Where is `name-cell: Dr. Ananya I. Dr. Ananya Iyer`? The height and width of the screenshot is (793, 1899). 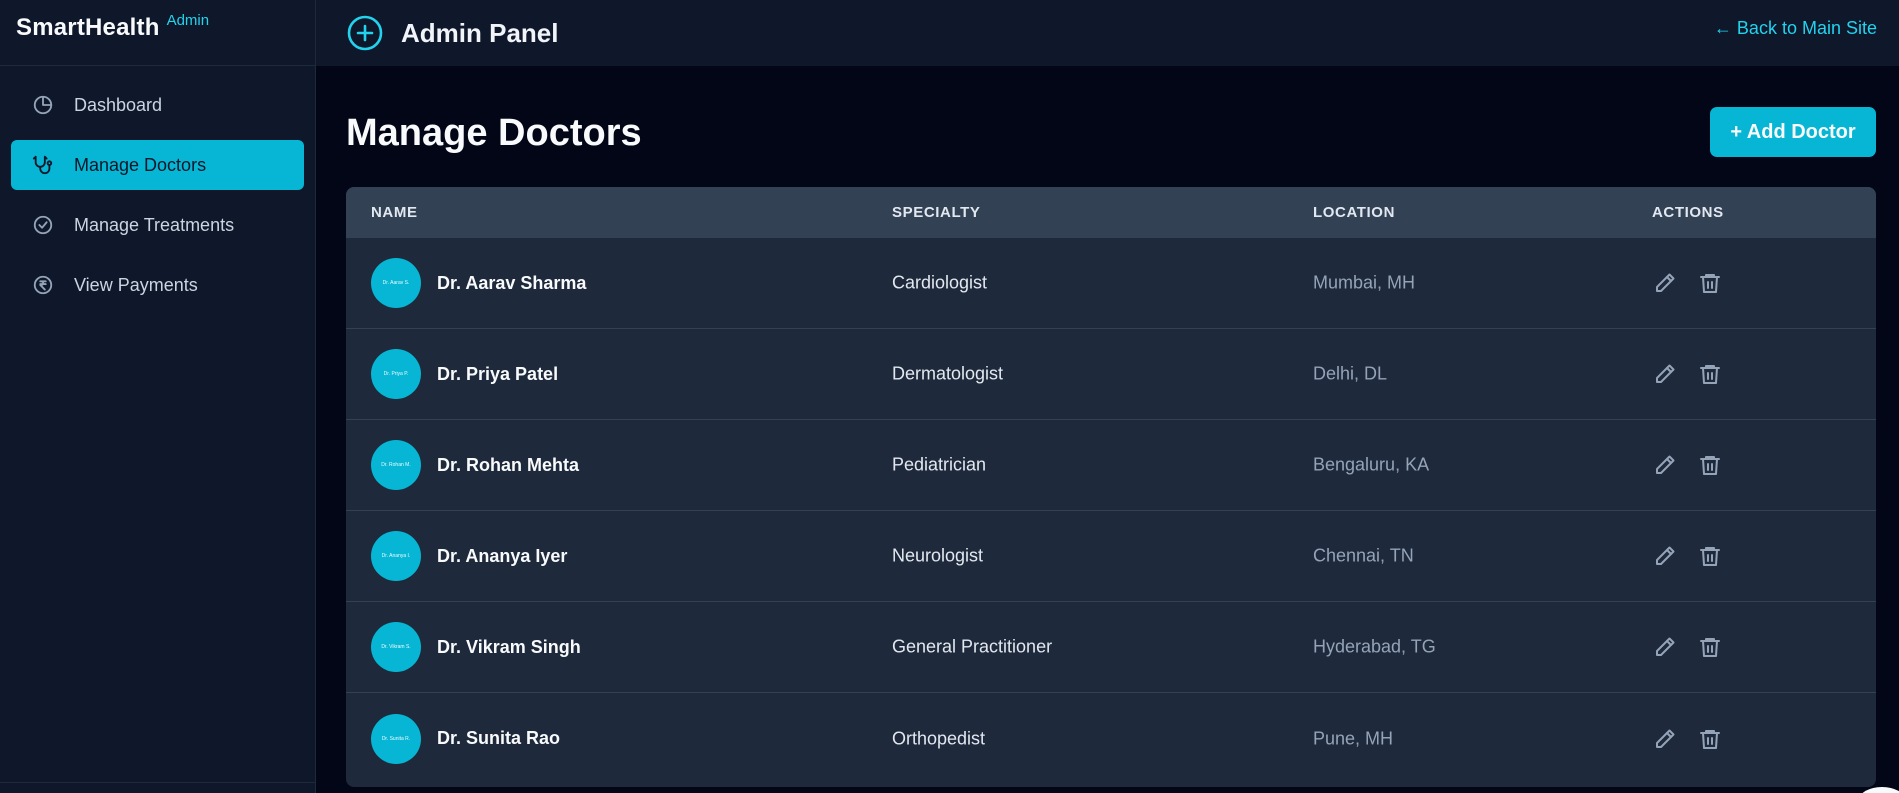
name-cell: Dr. Ananya I. Dr. Ananya Iyer is located at coordinates (469, 556).